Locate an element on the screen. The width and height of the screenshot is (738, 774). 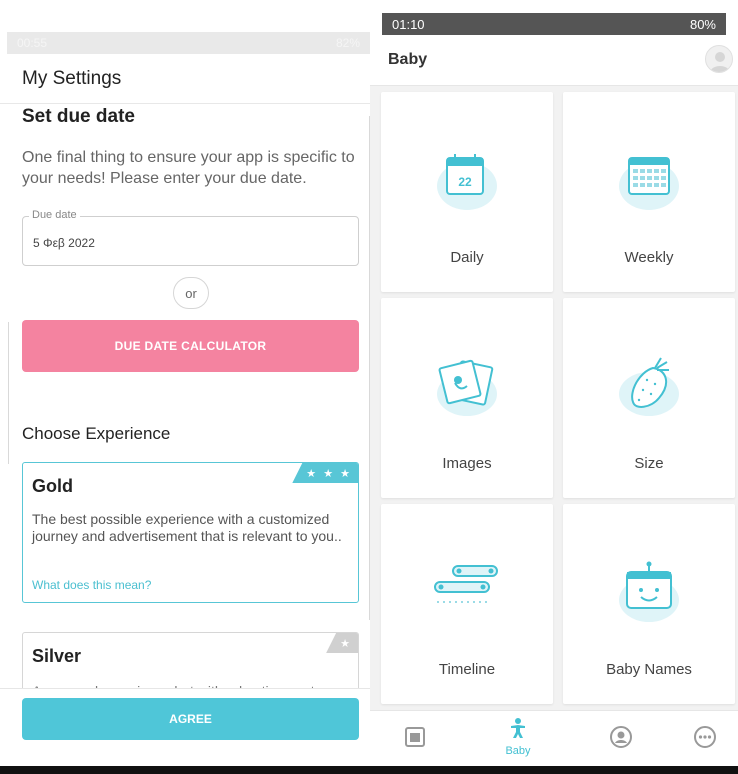
tile-baby-names: Baby Names is located at coordinates (649, 604).